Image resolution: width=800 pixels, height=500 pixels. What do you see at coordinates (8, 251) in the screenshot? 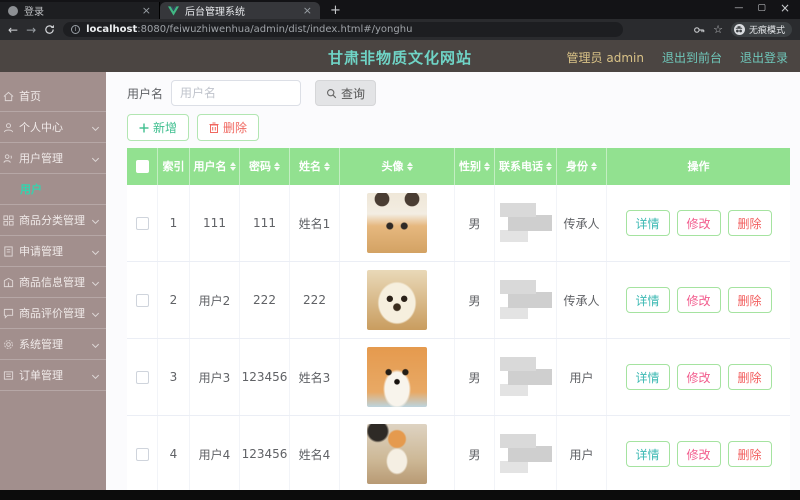
I see `apply-icon` at bounding box center [8, 251].